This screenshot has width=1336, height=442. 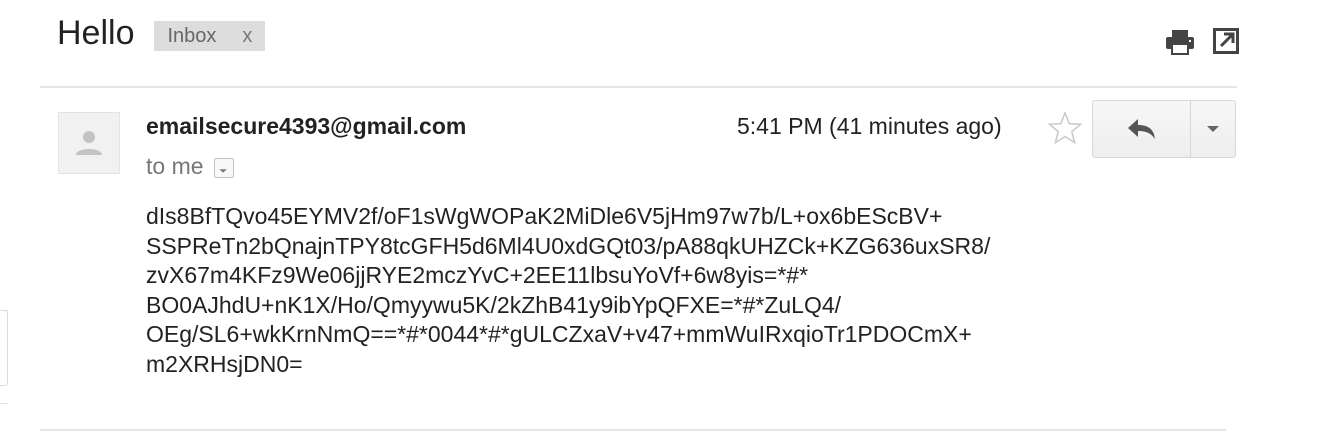 What do you see at coordinates (96, 33) in the screenshot?
I see `email-subject: Hello` at bounding box center [96, 33].